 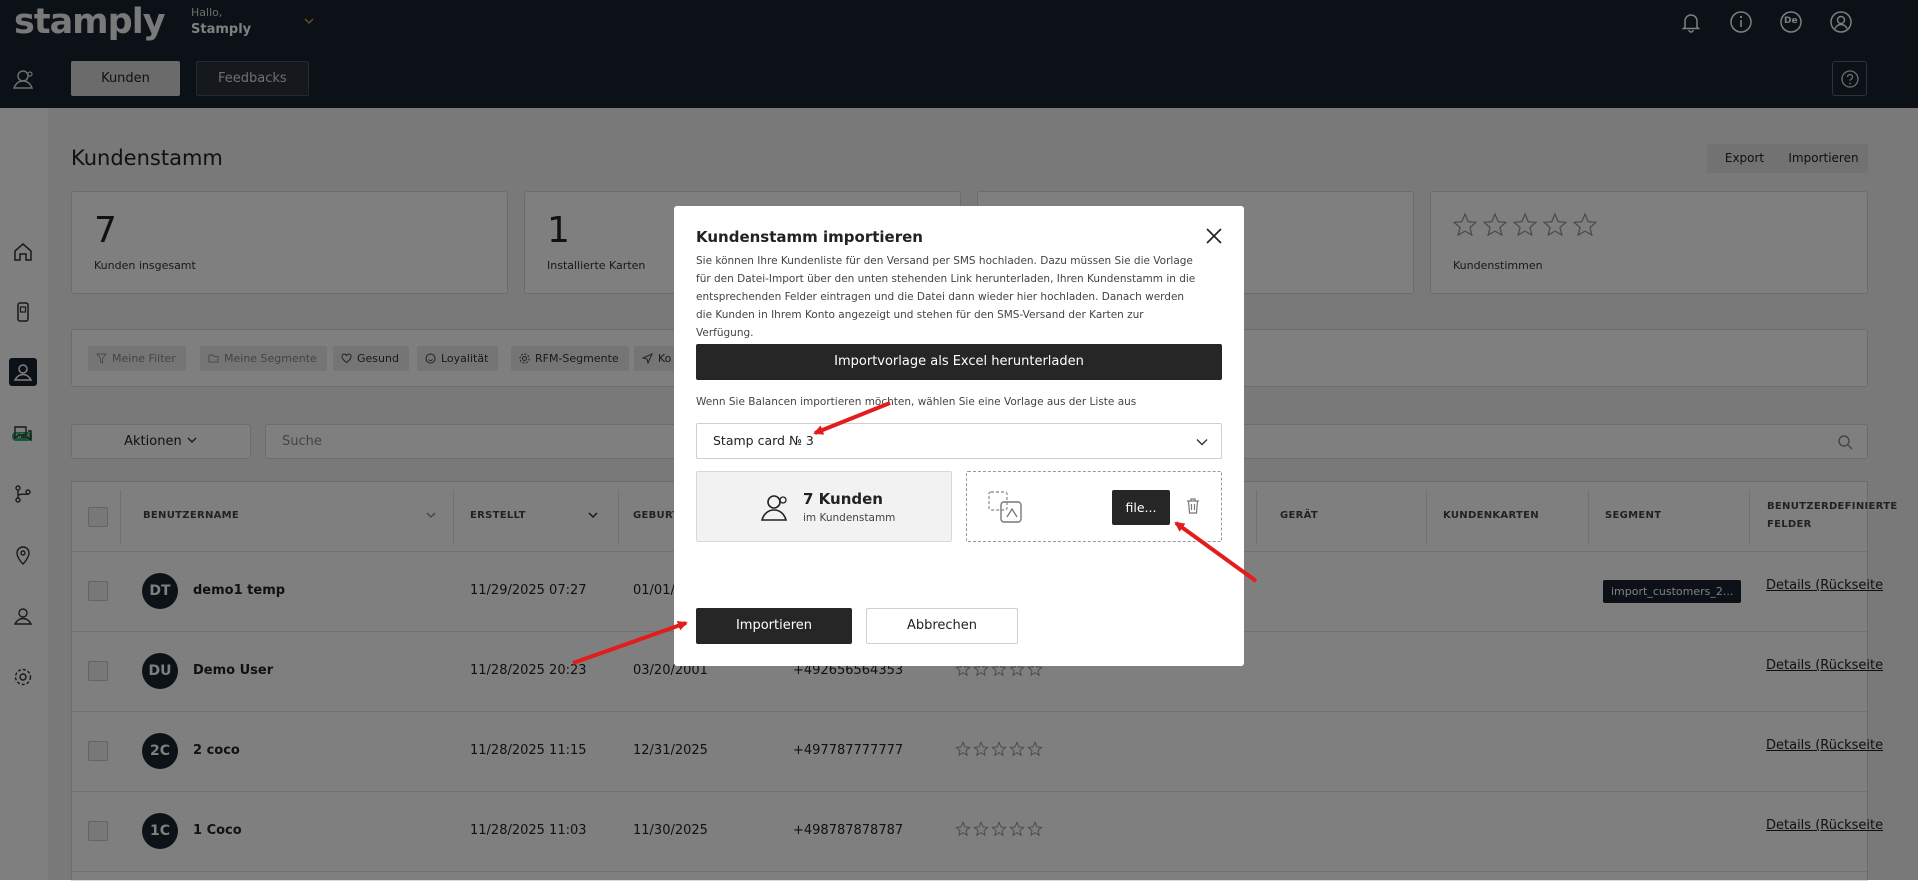 What do you see at coordinates (1005, 507) in the screenshot?
I see `upload-file-icon` at bounding box center [1005, 507].